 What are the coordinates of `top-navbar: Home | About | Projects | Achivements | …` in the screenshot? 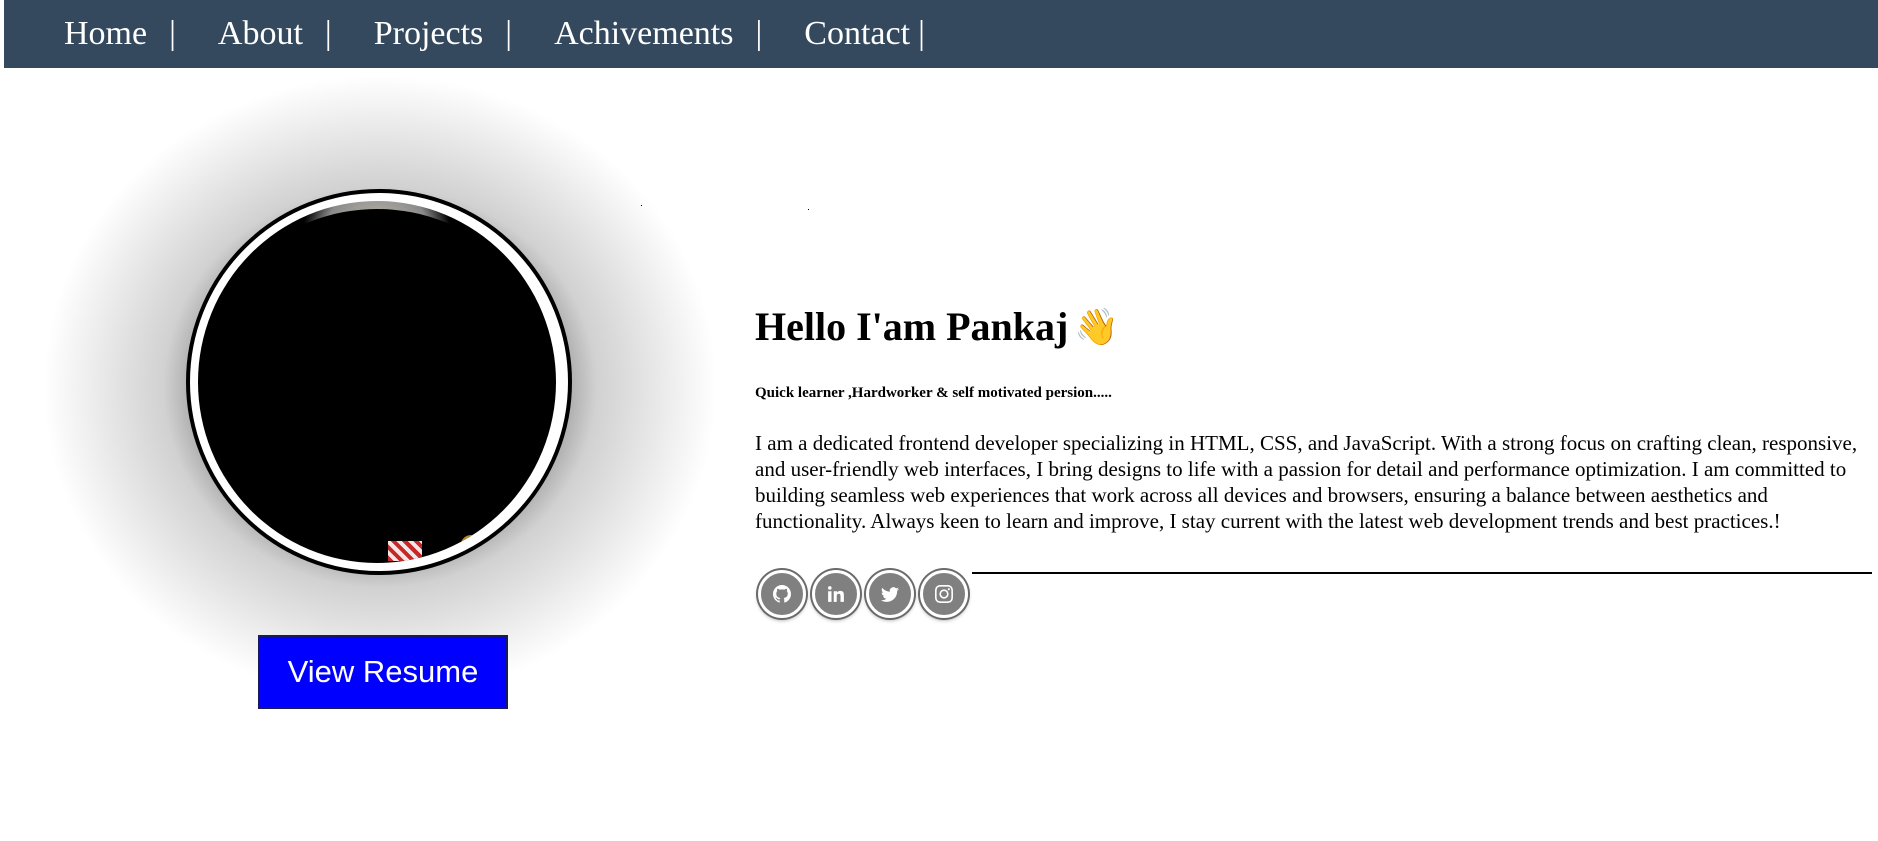 It's located at (941, 34).